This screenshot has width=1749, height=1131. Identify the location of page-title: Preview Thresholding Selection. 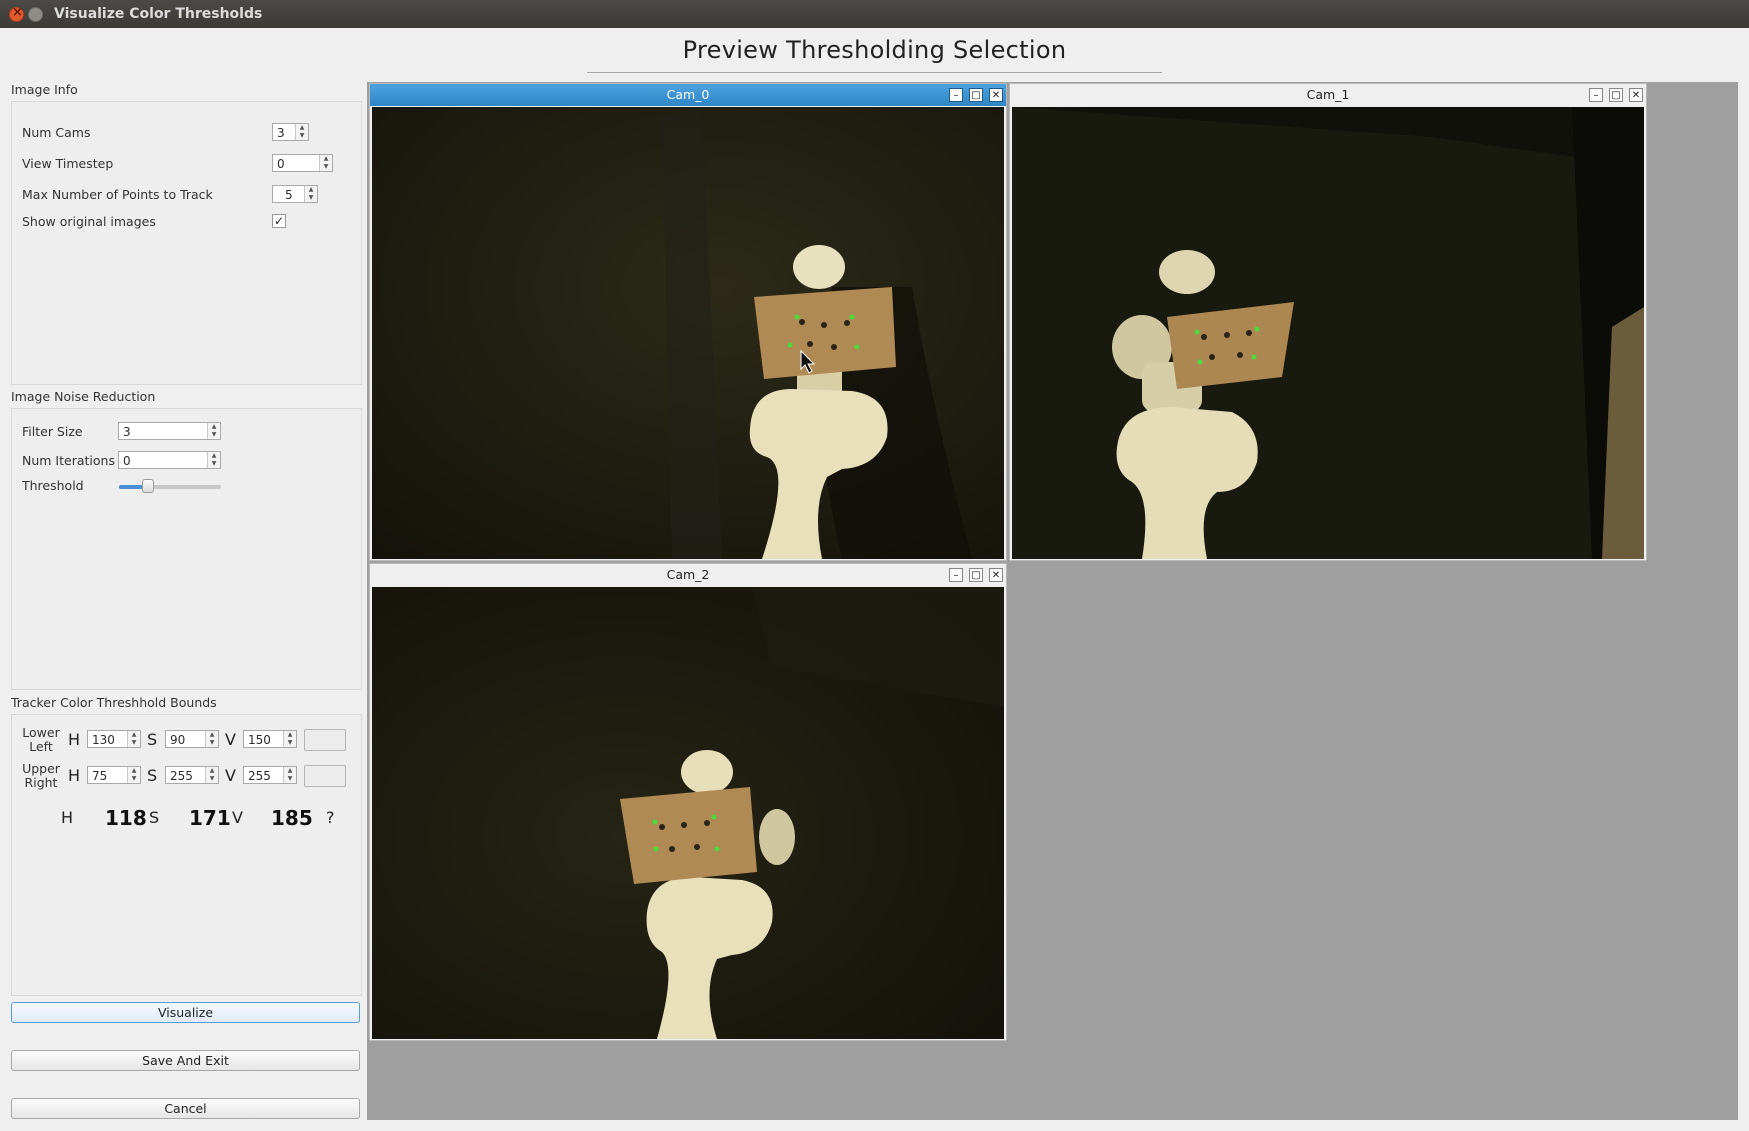
(874, 50).